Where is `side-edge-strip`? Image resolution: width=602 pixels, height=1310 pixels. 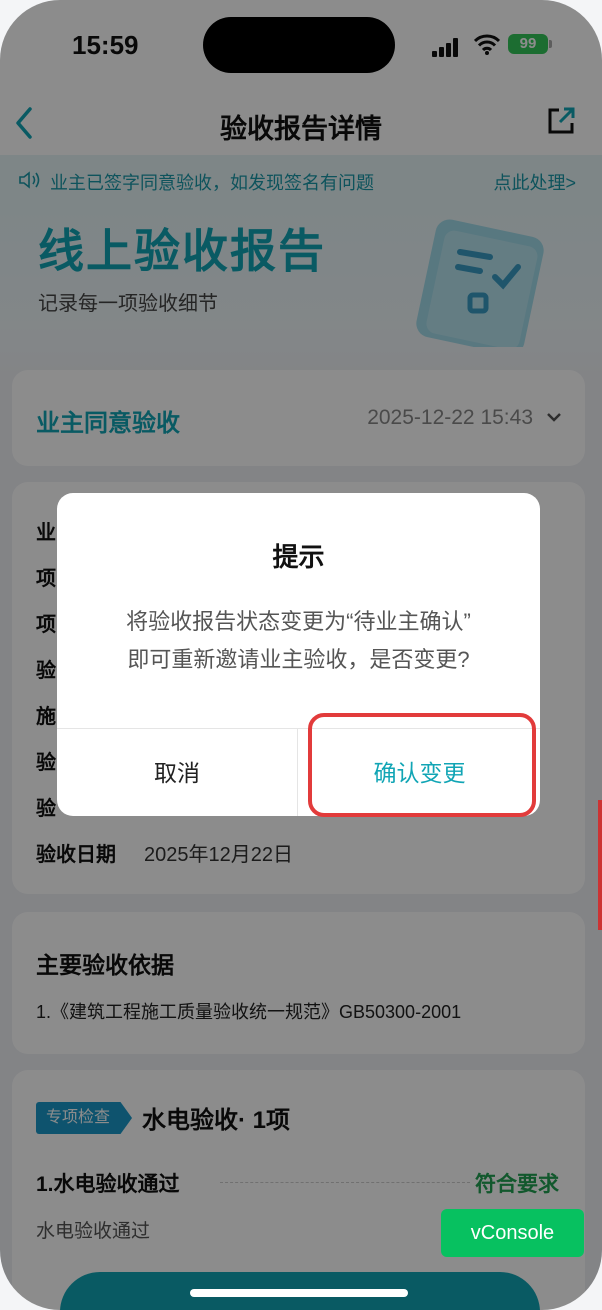 side-edge-strip is located at coordinates (600, 865).